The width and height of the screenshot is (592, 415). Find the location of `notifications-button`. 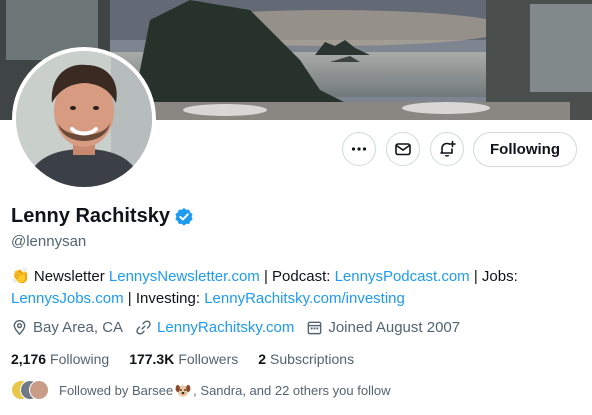

notifications-button is located at coordinates (447, 149).